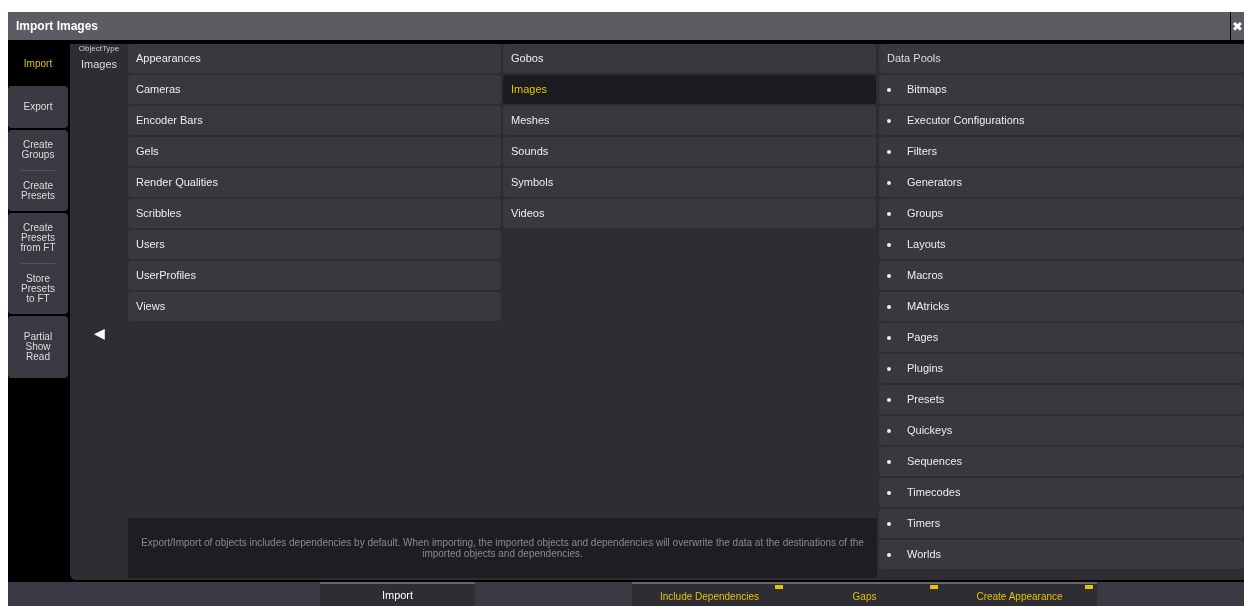  What do you see at coordinates (1237, 26) in the screenshot?
I see `close-button: ✖` at bounding box center [1237, 26].